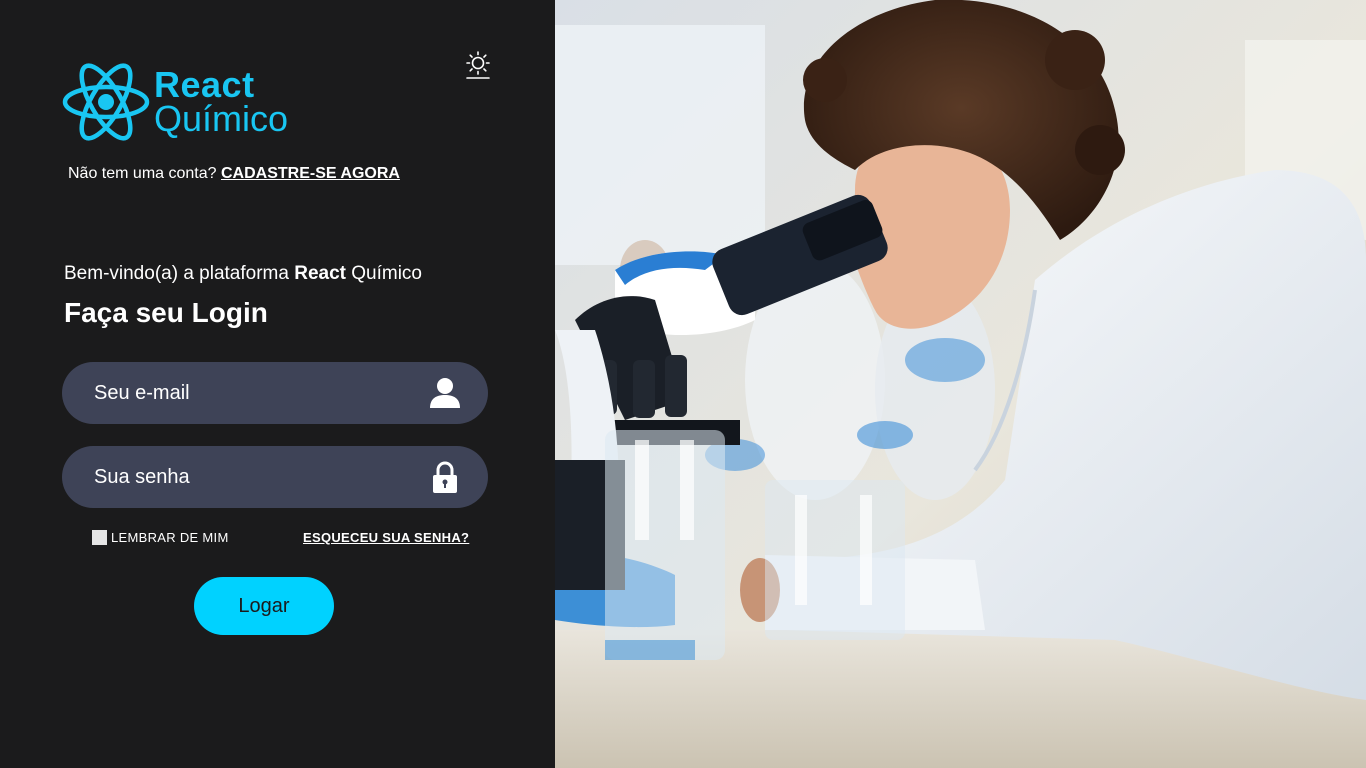 The image size is (1366, 768). I want to click on signup-prompt: Não tem uma conta? CADASTRE-SE AGORA, so click(234, 174).